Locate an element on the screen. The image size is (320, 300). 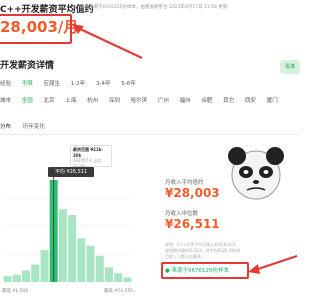
city-filter: 城市 全国 北京 上海 杭州 深圳 哈尔滨 广州 福州 合肥 其它 西安 厦门 is located at coordinates (143, 100).